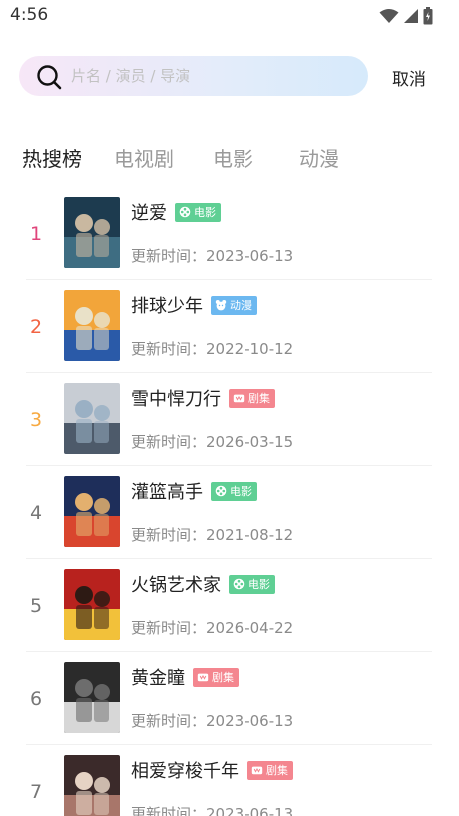  Describe the element at coordinates (158, 678) in the screenshot. I see `item-title: 黄金瞳` at that location.